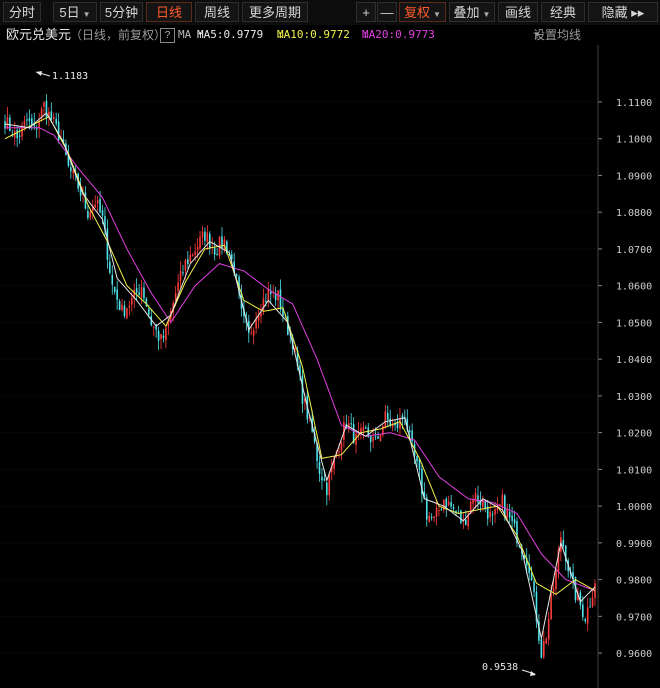  What do you see at coordinates (634, 581) in the screenshot?
I see `y-tick-label: 0.9800` at bounding box center [634, 581].